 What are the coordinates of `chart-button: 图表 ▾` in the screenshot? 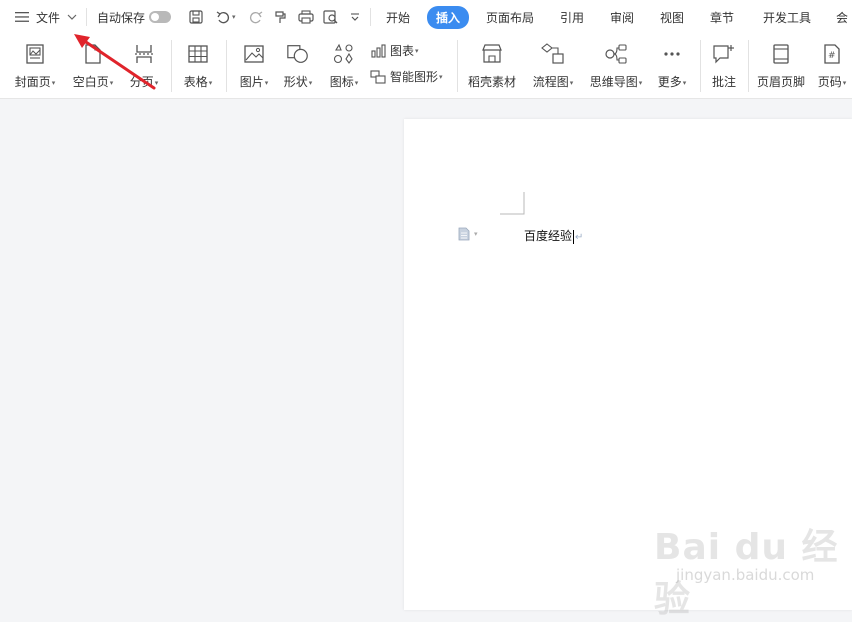 It's located at (394, 50).